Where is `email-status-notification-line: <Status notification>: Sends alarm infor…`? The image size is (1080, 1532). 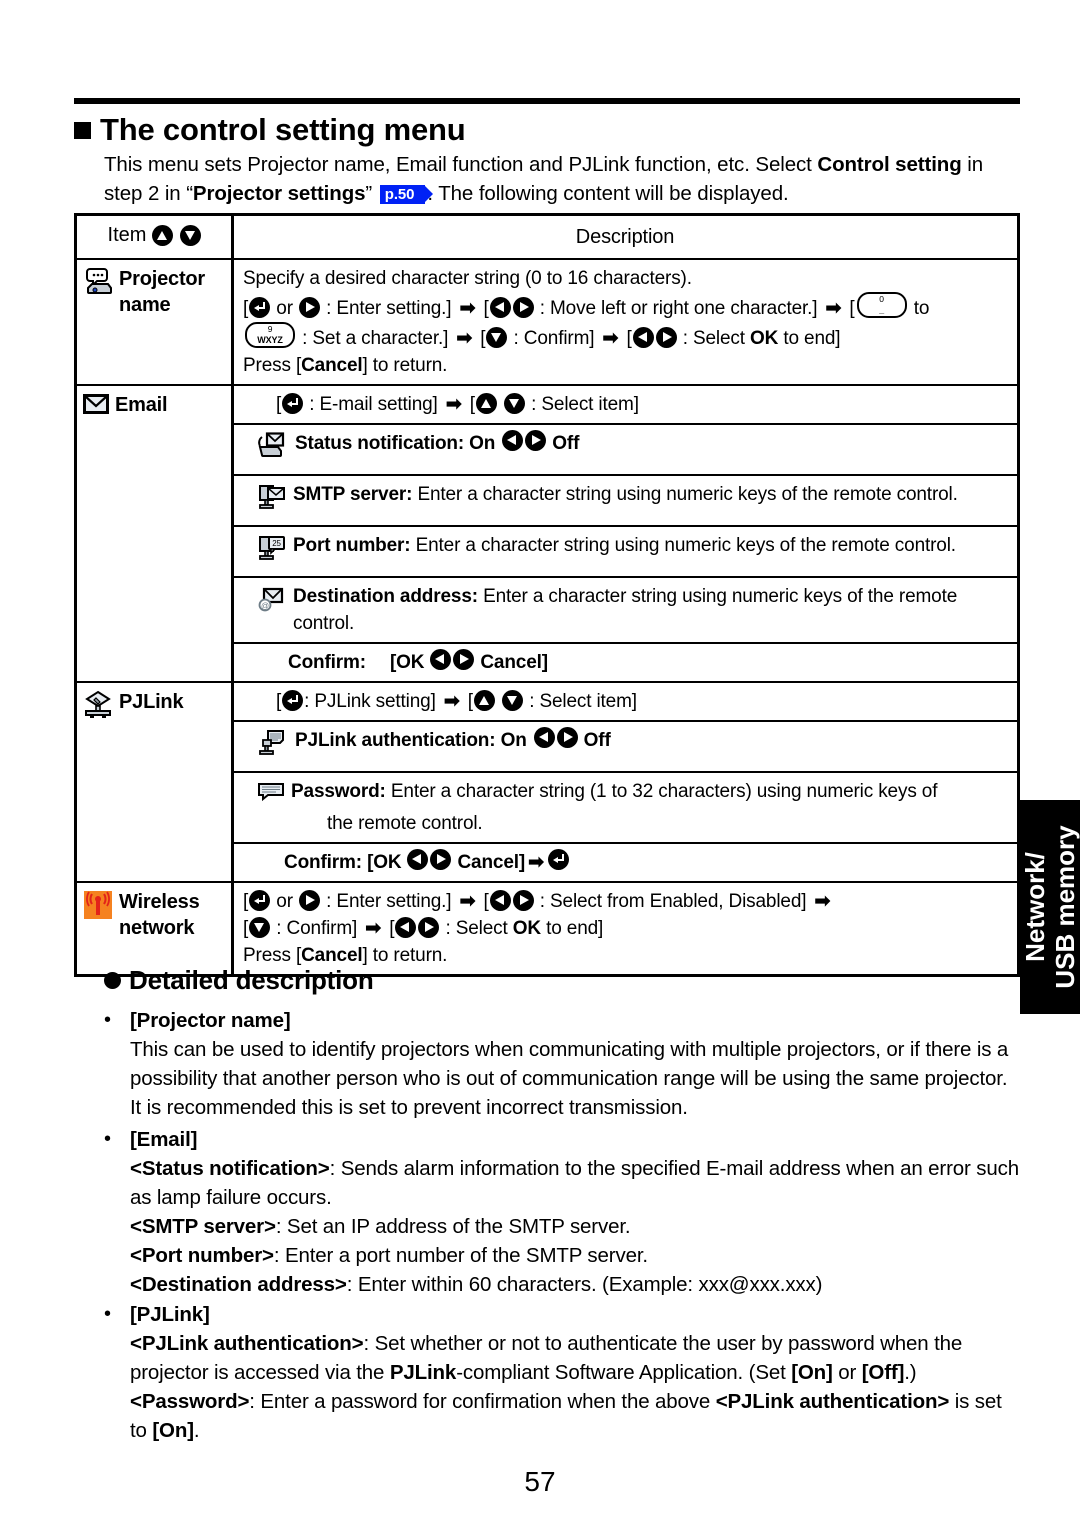 email-status-notification-line: <Status notification>: Sends alarm infor… is located at coordinates (564, 1183).